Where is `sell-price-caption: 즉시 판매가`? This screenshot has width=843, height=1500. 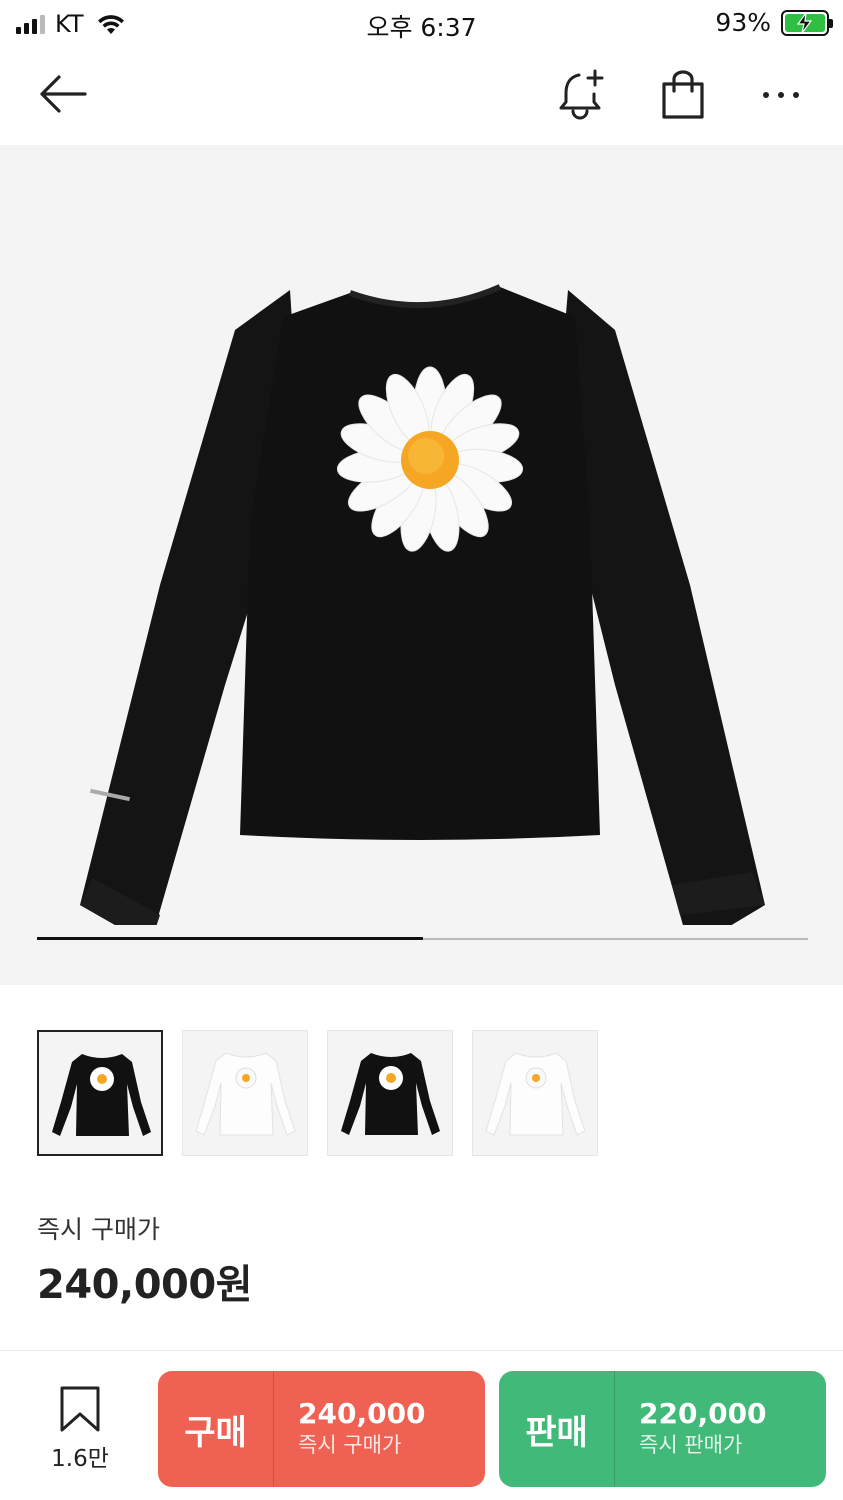 sell-price-caption: 즉시 판매가 is located at coordinates (691, 1445).